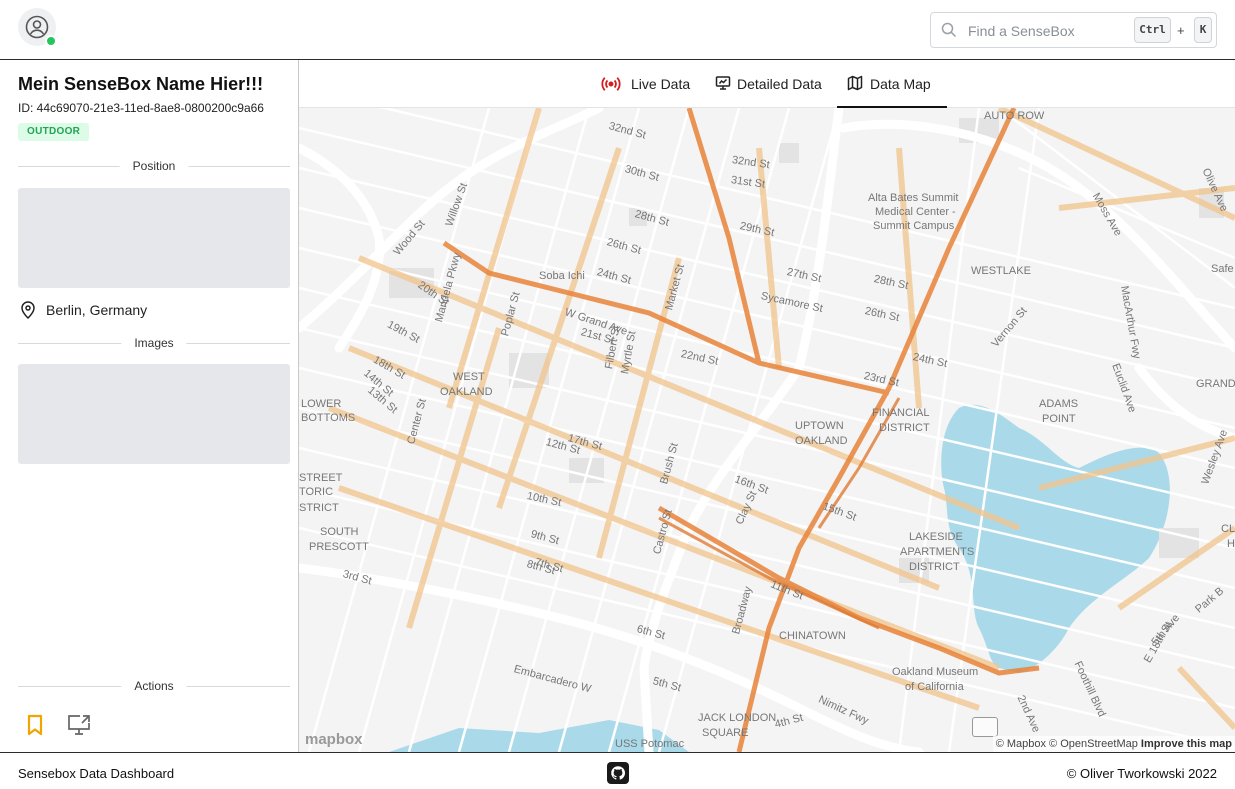 This screenshot has height=789, width=1235. I want to click on footer-app-name: Sensebox Data Dashboard, so click(96, 773).